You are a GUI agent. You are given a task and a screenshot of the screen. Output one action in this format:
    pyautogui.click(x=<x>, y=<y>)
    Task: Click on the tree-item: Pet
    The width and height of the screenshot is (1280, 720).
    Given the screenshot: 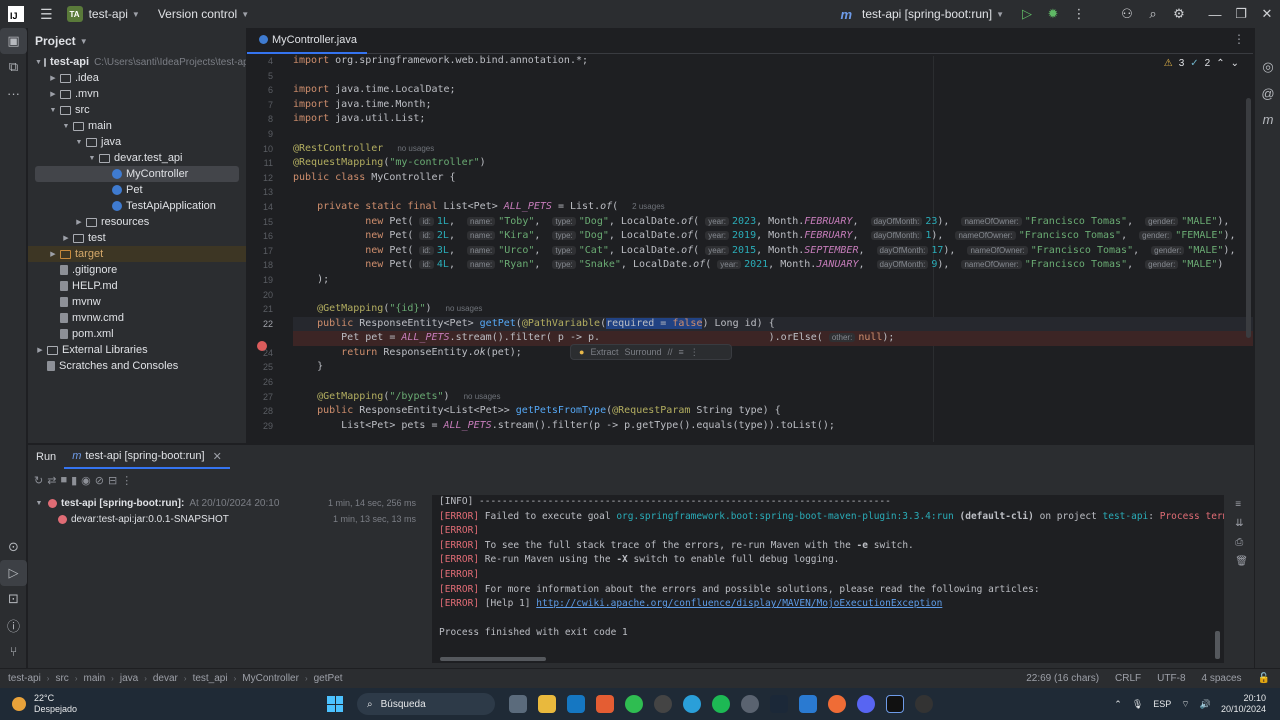 What is the action you would take?
    pyautogui.click(x=137, y=190)
    